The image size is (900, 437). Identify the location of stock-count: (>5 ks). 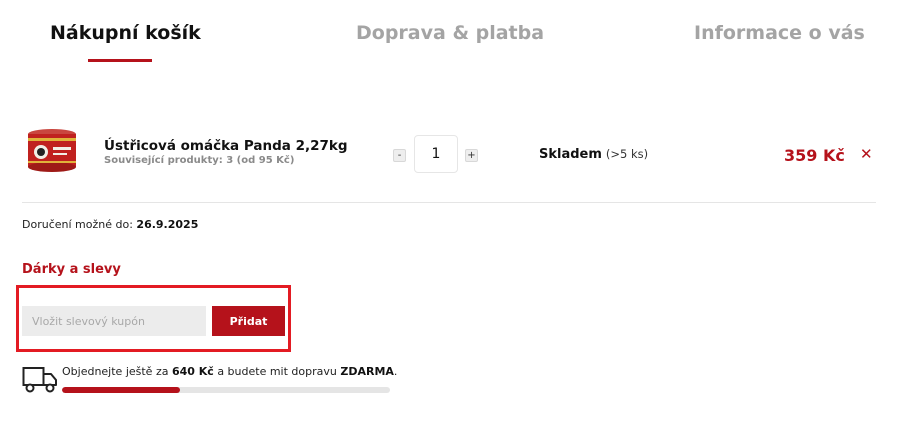
(627, 154).